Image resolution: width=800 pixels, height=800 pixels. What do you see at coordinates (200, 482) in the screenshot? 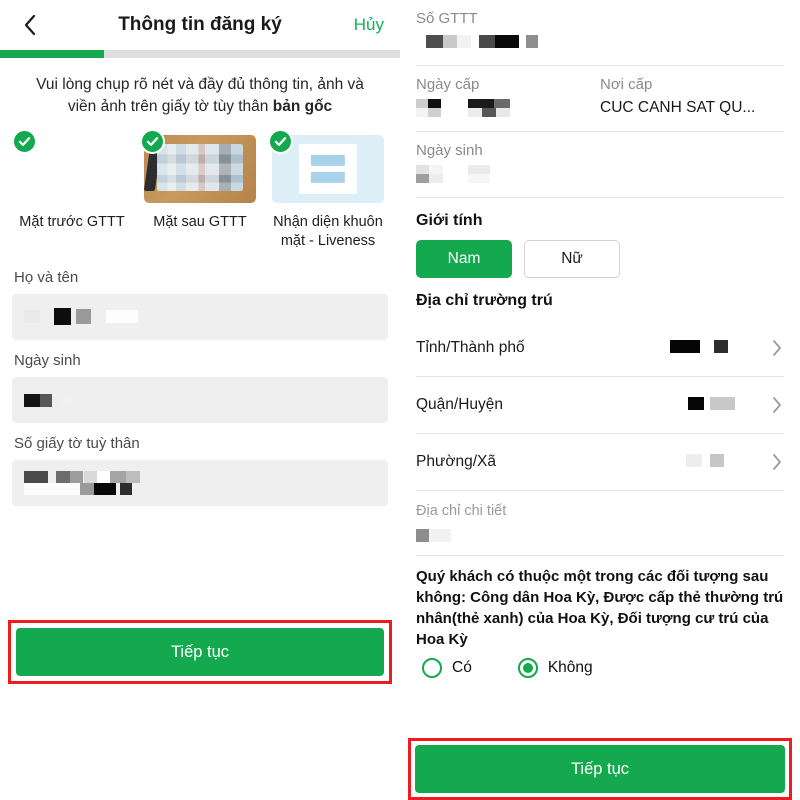
I see `id-number-input` at bounding box center [200, 482].